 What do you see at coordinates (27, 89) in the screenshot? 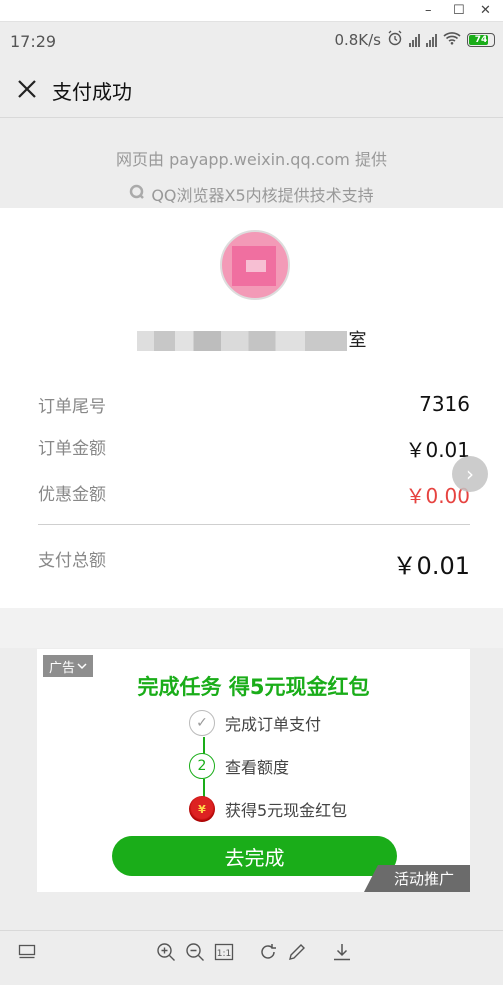
I see `close-icon` at bounding box center [27, 89].